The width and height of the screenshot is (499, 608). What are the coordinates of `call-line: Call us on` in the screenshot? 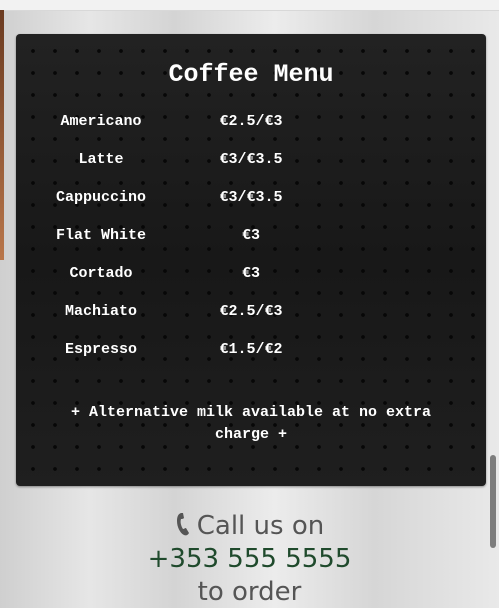 It's located at (249, 526).